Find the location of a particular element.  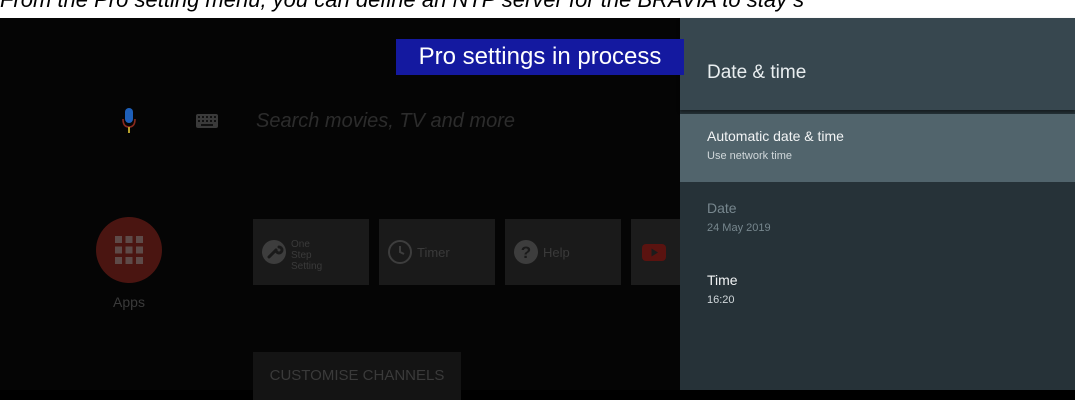

apps-grid-icon is located at coordinates (129, 250).